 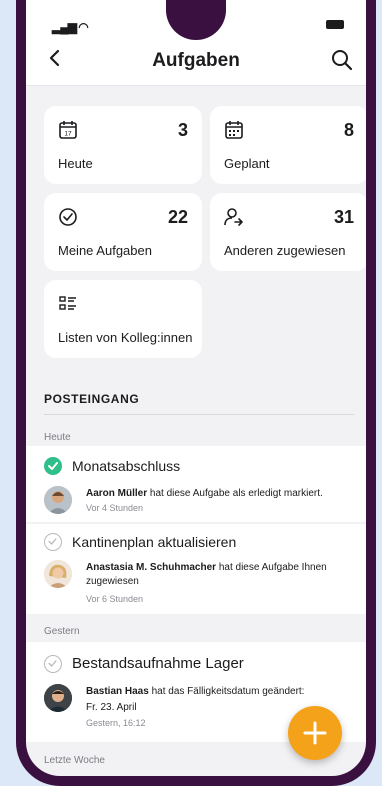 I want to click on app-header: Aufgaben, so click(x=196, y=61).